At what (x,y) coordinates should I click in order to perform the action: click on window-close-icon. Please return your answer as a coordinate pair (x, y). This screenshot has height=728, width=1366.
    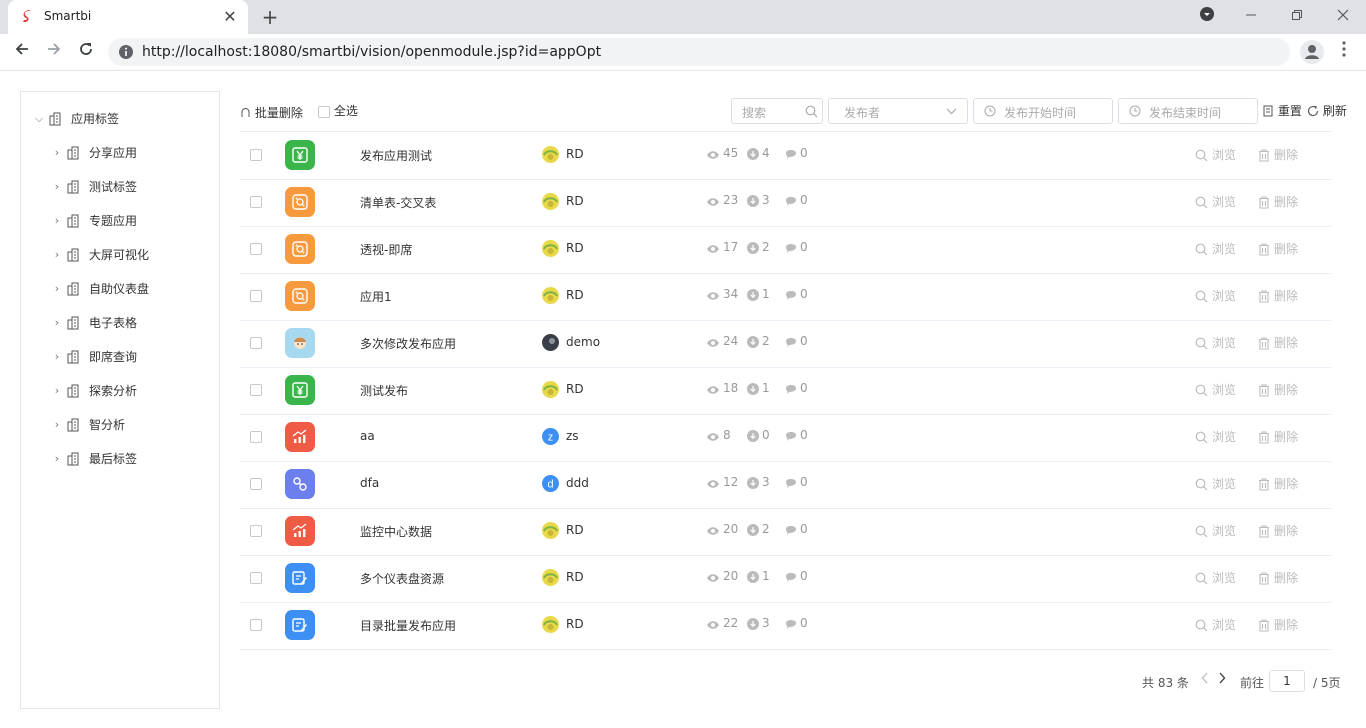
    Looking at the image, I should click on (1343, 17).